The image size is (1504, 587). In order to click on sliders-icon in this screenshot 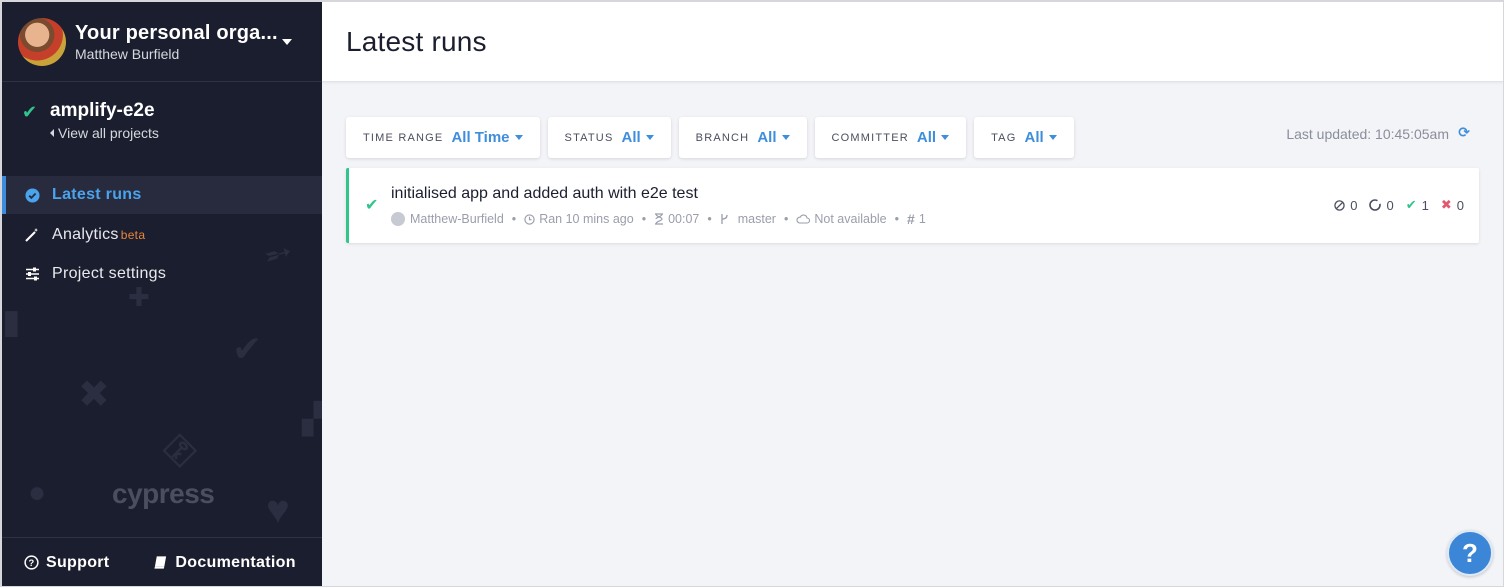, I will do `click(32, 274)`.